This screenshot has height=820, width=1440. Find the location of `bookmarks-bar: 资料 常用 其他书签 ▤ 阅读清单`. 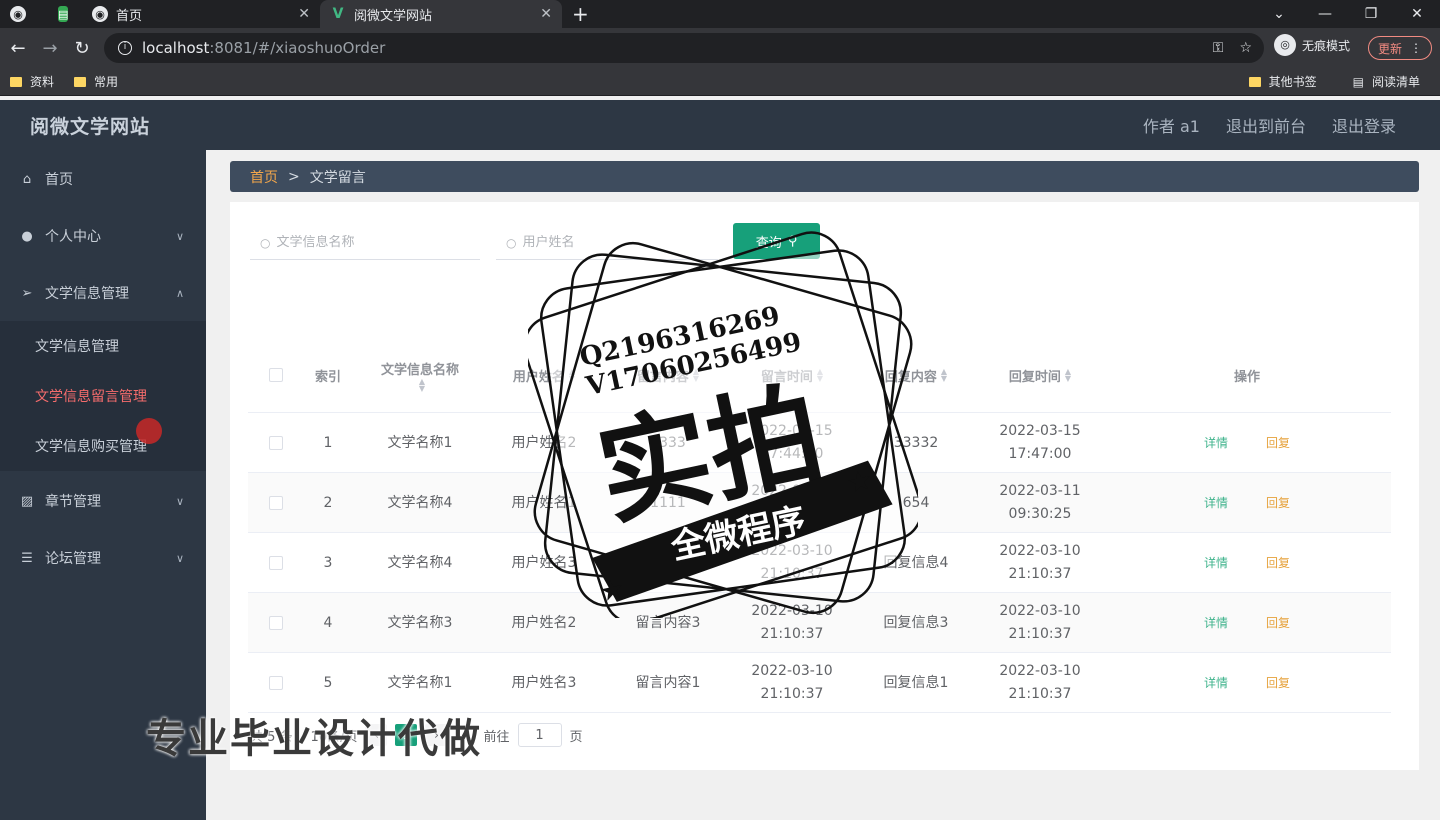

bookmarks-bar: 资料 常用 其他书签 ▤ 阅读清单 is located at coordinates (720, 82).